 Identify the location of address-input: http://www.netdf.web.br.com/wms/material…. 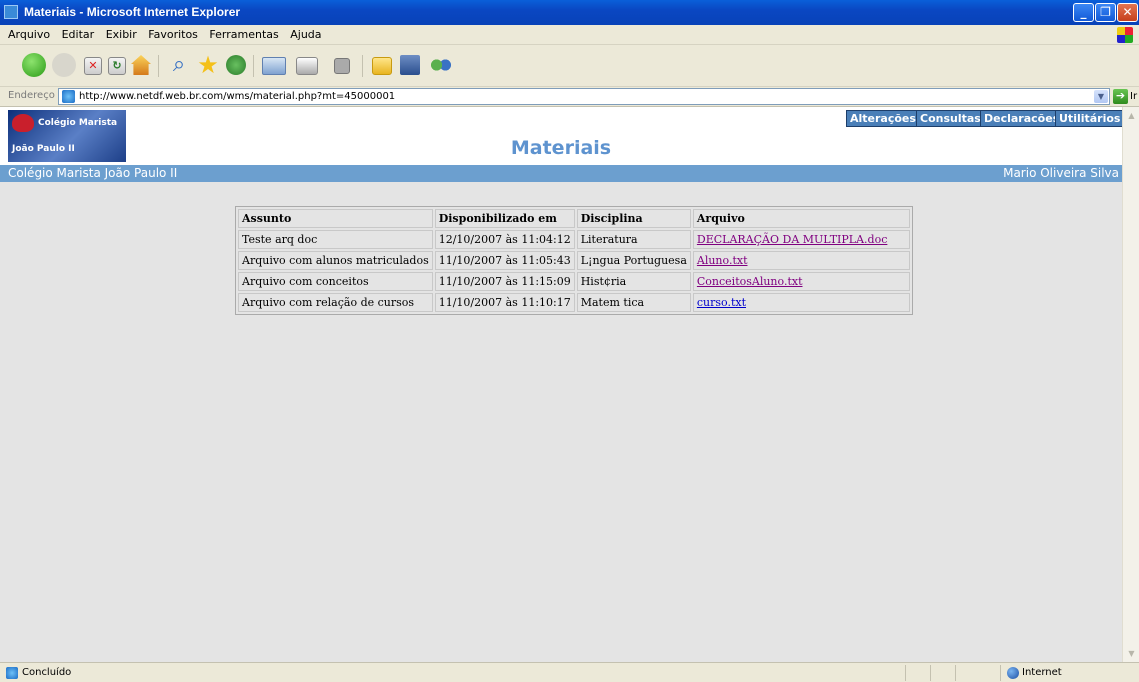
(584, 96).